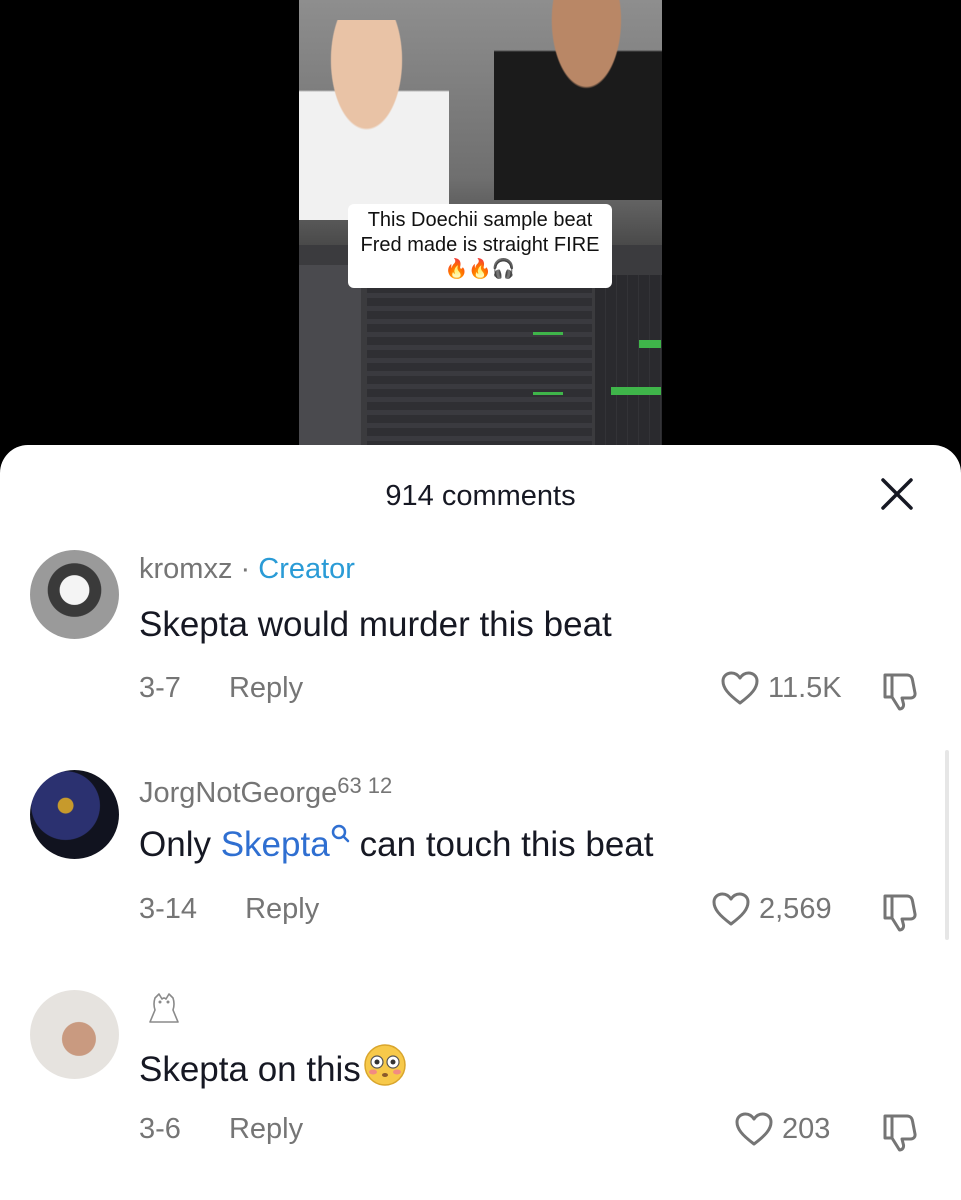  I want to click on comment-date: 3-14, so click(168, 909).